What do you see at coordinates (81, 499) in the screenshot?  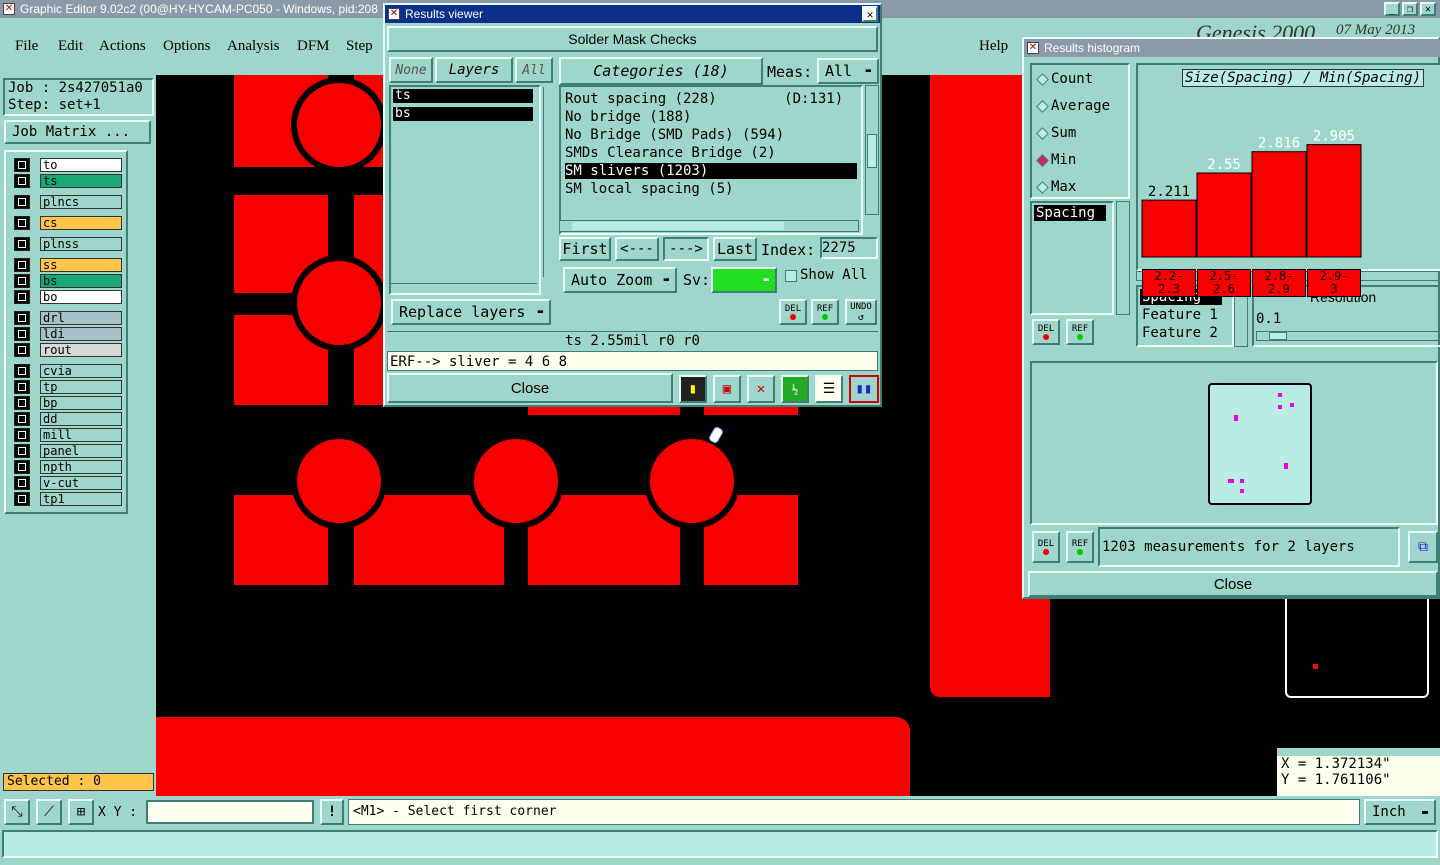 I see `layer-item-tp1: tp1` at bounding box center [81, 499].